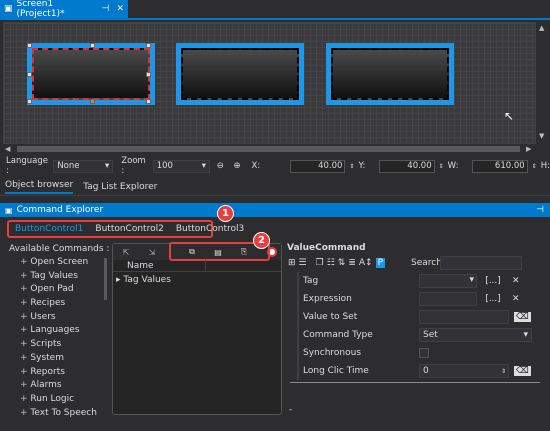 The height and width of the screenshot is (431, 550). Describe the element at coordinates (303, 263) in the screenshot. I see `list-icon: ☰` at that location.